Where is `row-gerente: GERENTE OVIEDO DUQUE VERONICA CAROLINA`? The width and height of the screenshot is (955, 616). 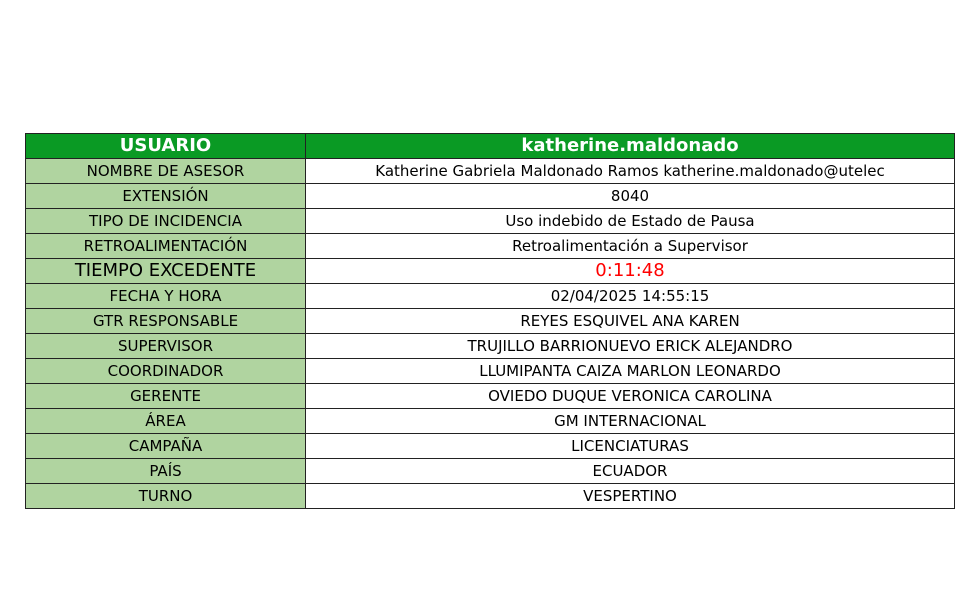 row-gerente: GERENTE OVIEDO DUQUE VERONICA CAROLINA is located at coordinates (490, 396).